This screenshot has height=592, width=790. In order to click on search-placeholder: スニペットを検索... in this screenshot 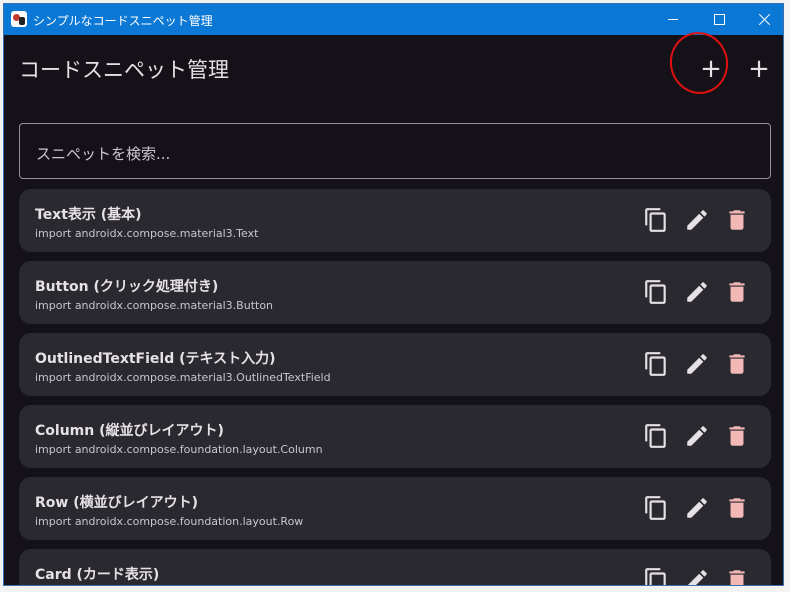, I will do `click(103, 154)`.